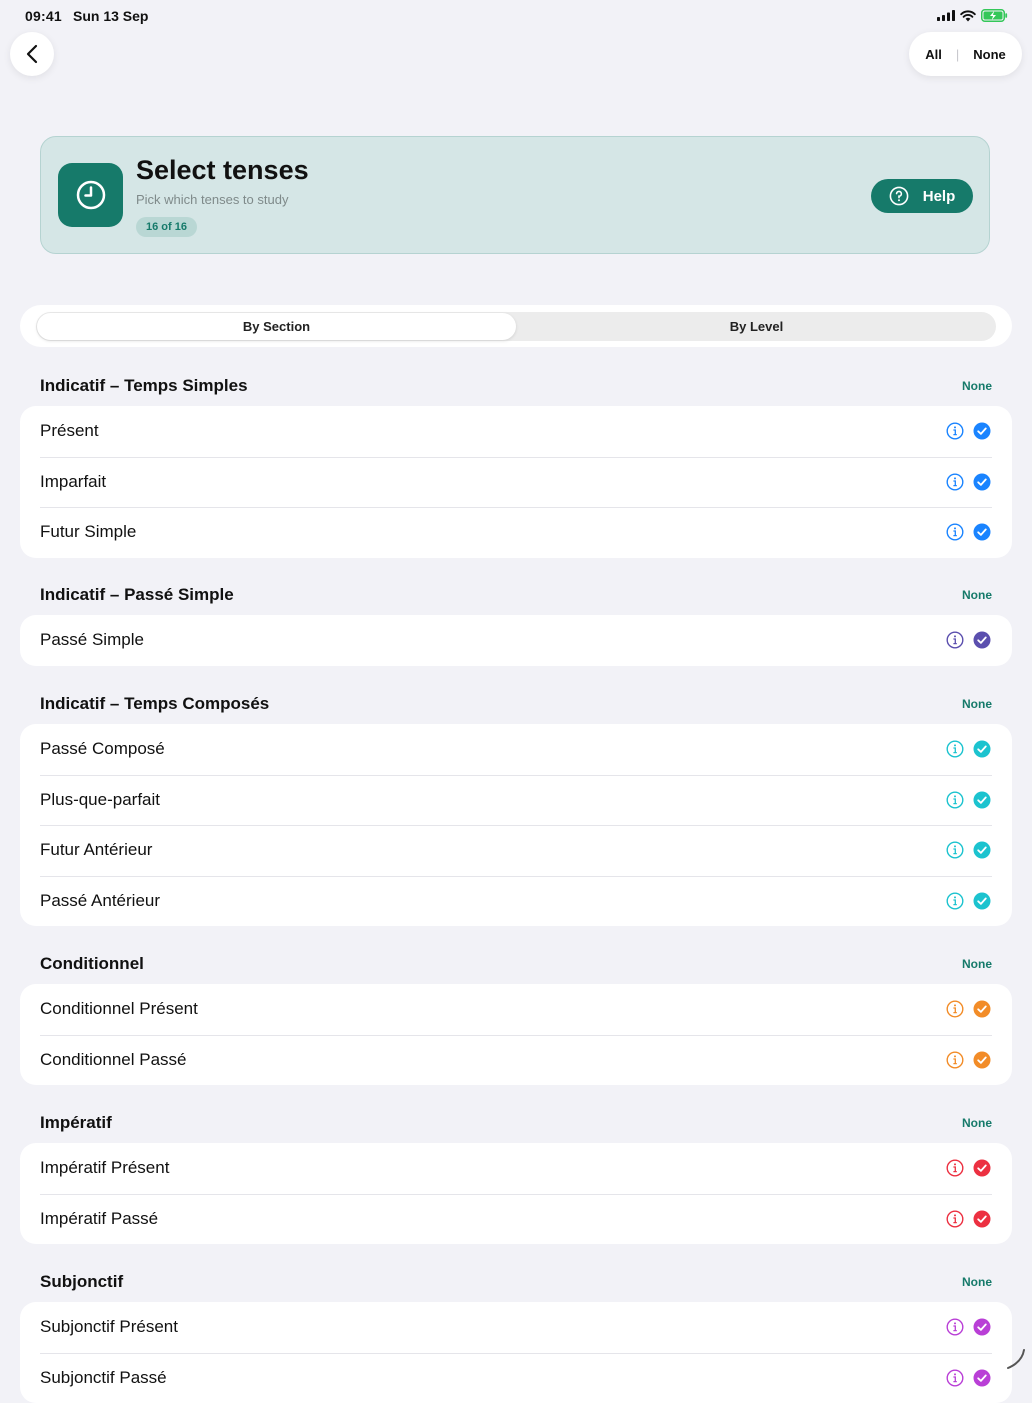  What do you see at coordinates (516, 1283) in the screenshot?
I see `section-header: Subjonctif None` at bounding box center [516, 1283].